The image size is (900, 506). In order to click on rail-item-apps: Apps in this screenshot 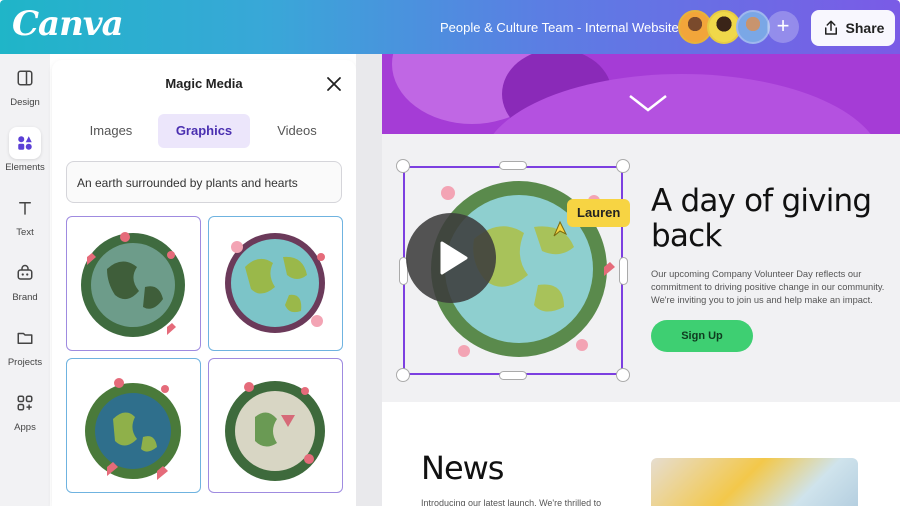, I will do `click(25, 410)`.